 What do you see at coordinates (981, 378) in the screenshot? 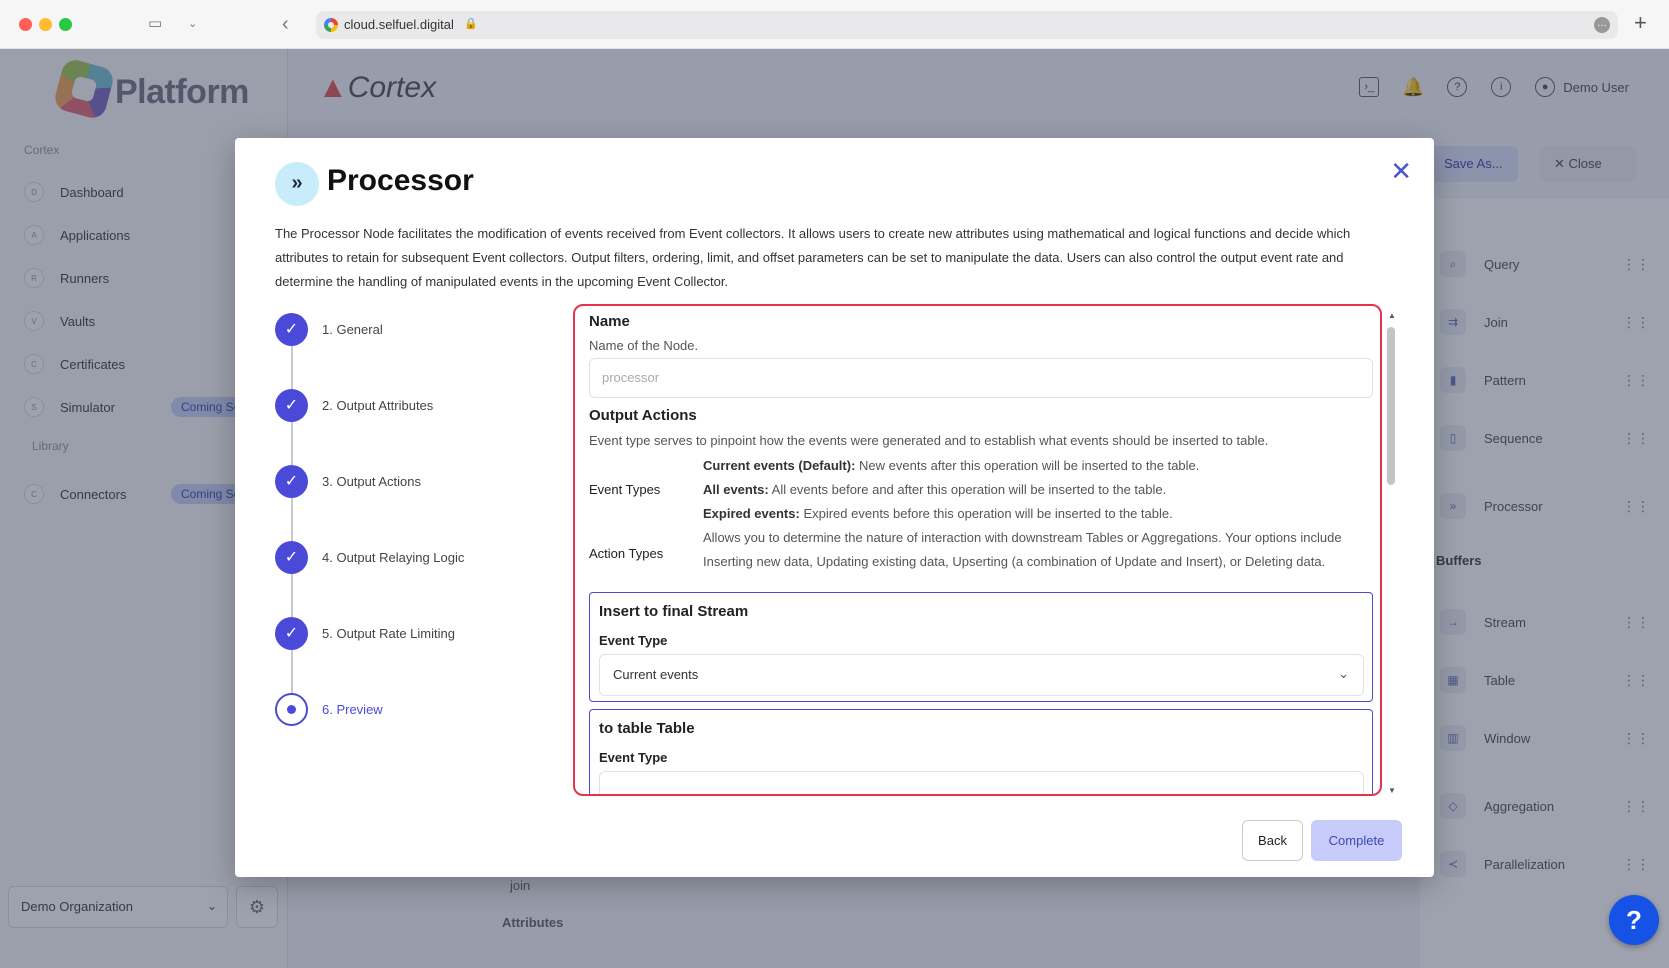
I see `name-input: processor` at bounding box center [981, 378].